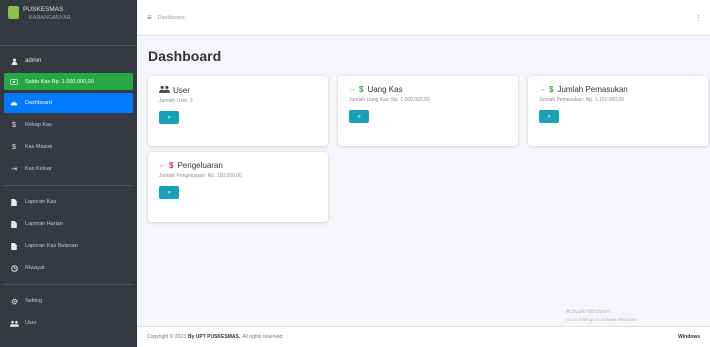 This screenshot has width=710, height=347. What do you see at coordinates (39, 147) in the screenshot?
I see `sidebar-item-label: Kas Masuk` at bounding box center [39, 147].